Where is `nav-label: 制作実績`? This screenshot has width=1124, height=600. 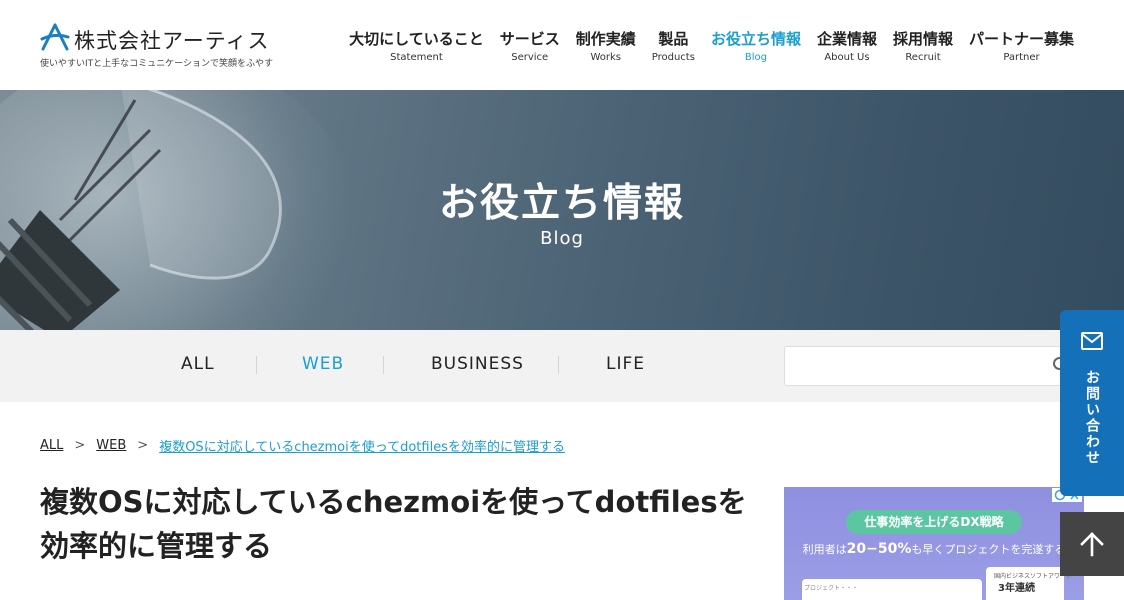 nav-label: 制作実績 is located at coordinates (605, 39).